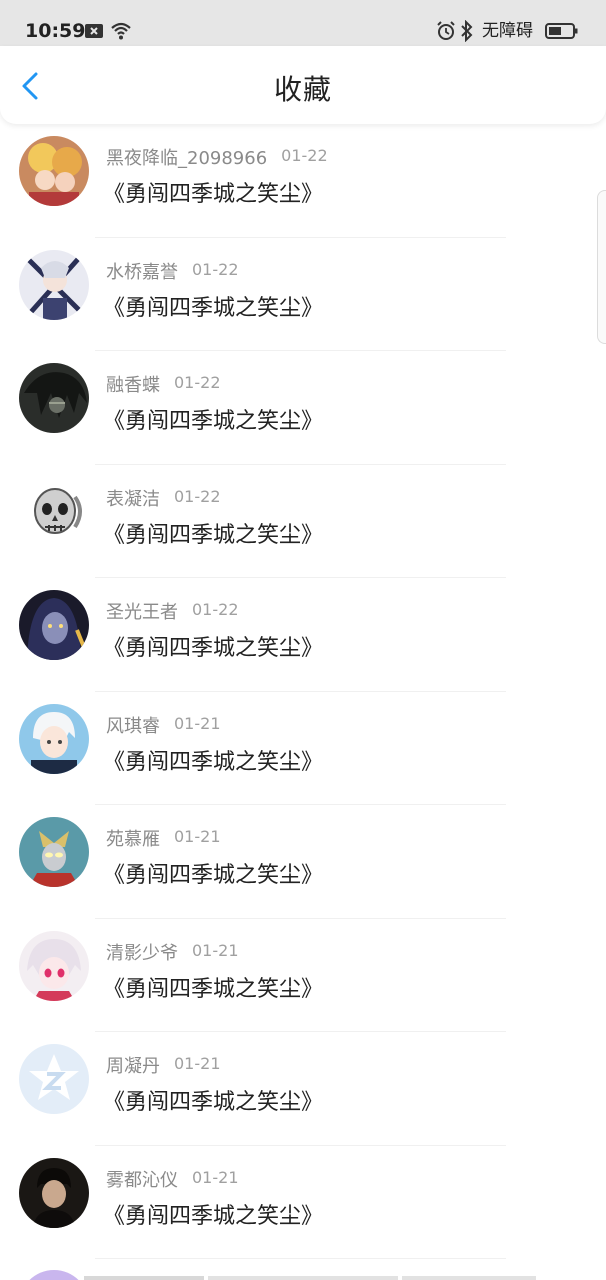 The image size is (606, 1280). What do you see at coordinates (282, 1275) in the screenshot?
I see `partial-row-graphic` at bounding box center [282, 1275].